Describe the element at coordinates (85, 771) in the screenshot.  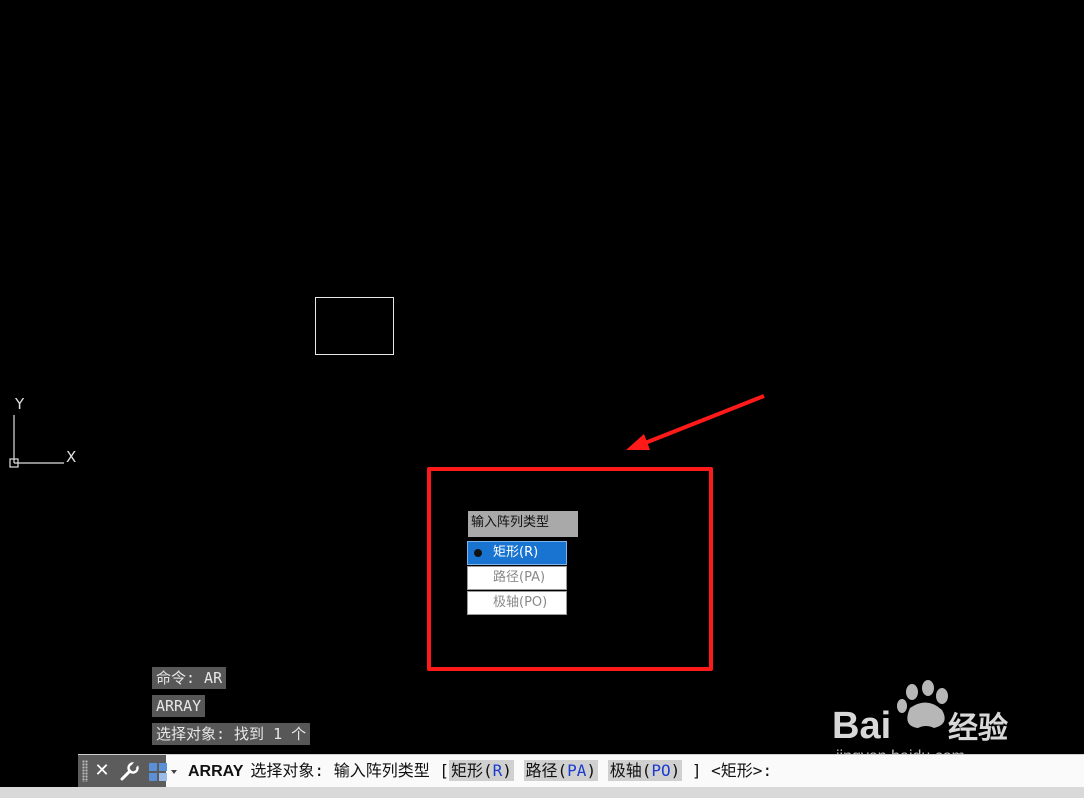
I see `grip-handle-icon` at that location.